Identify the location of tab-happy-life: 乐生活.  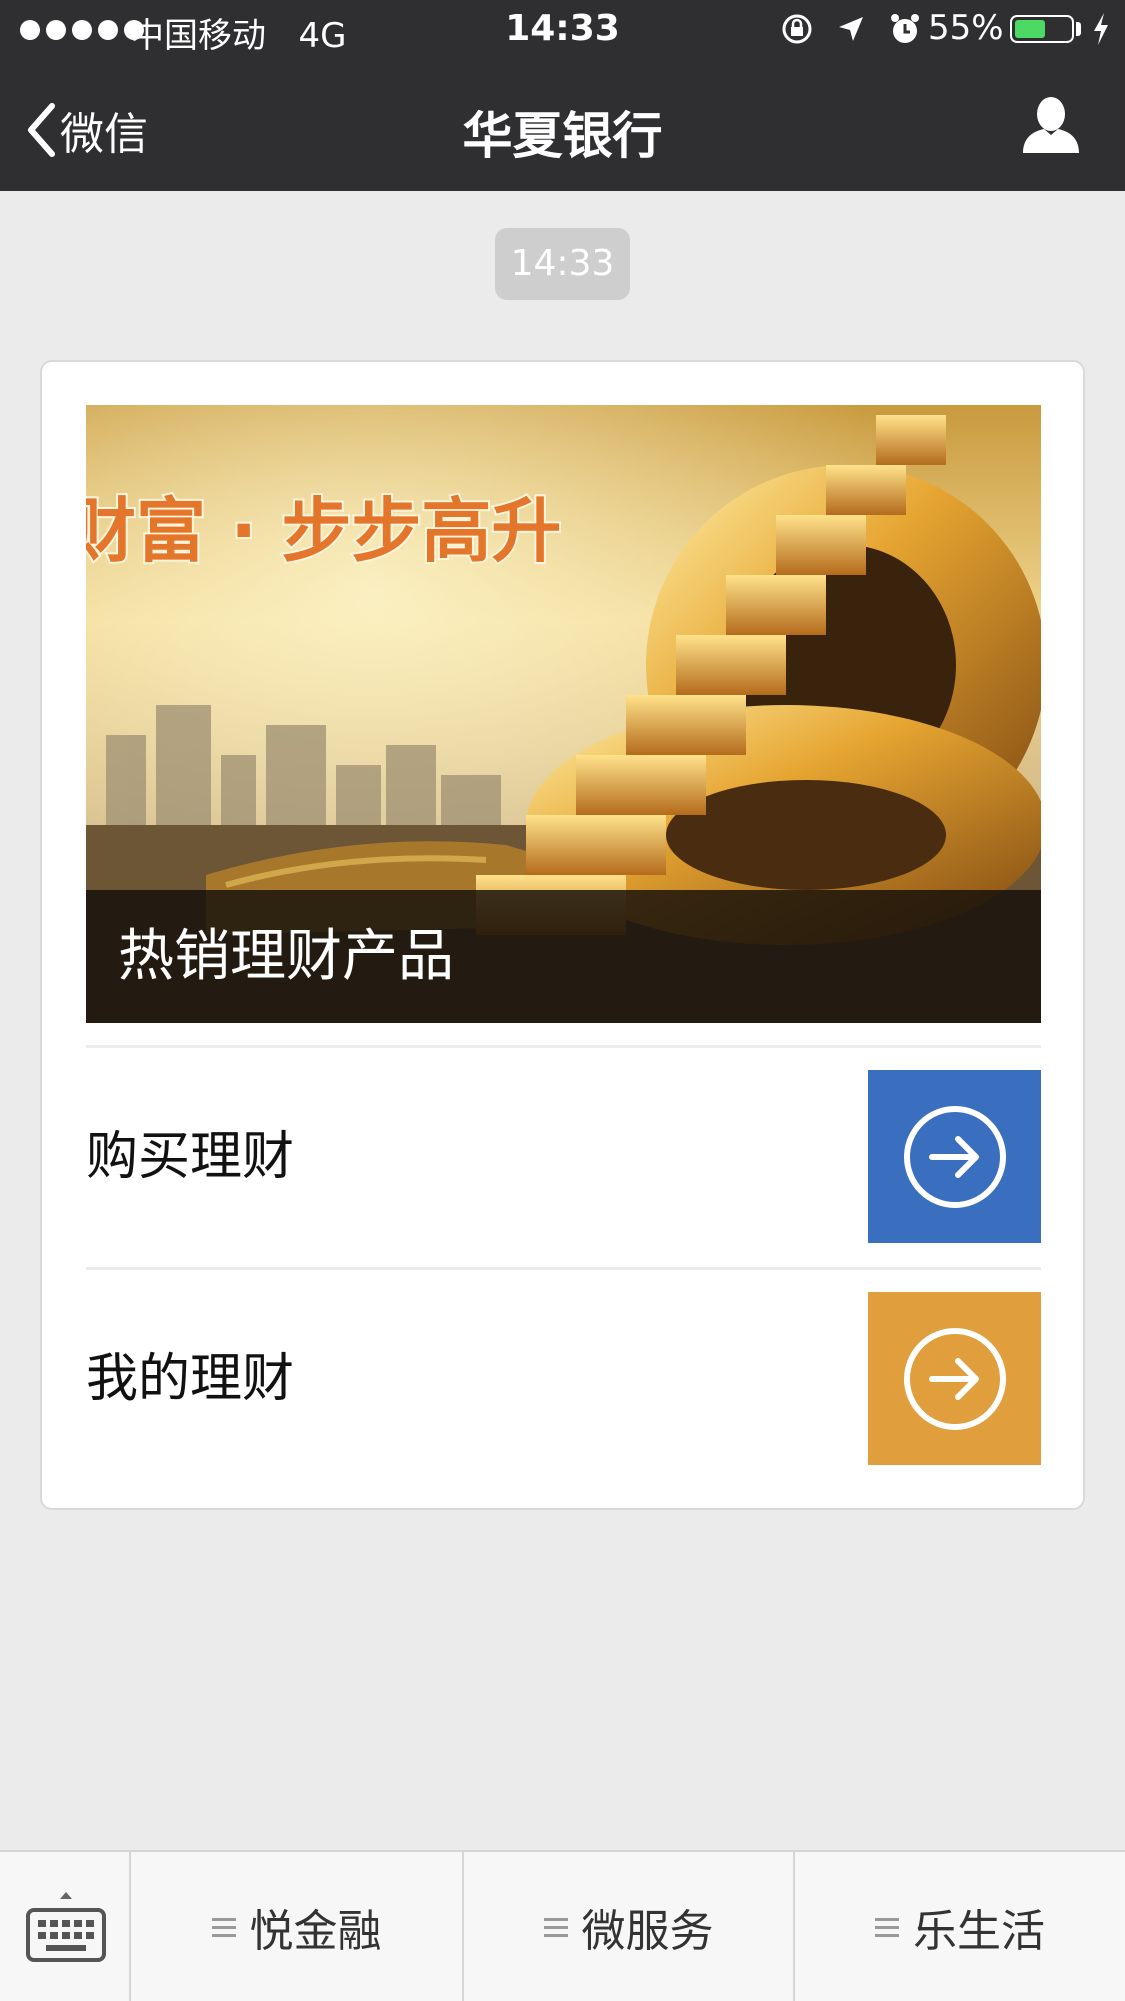
(959, 1926).